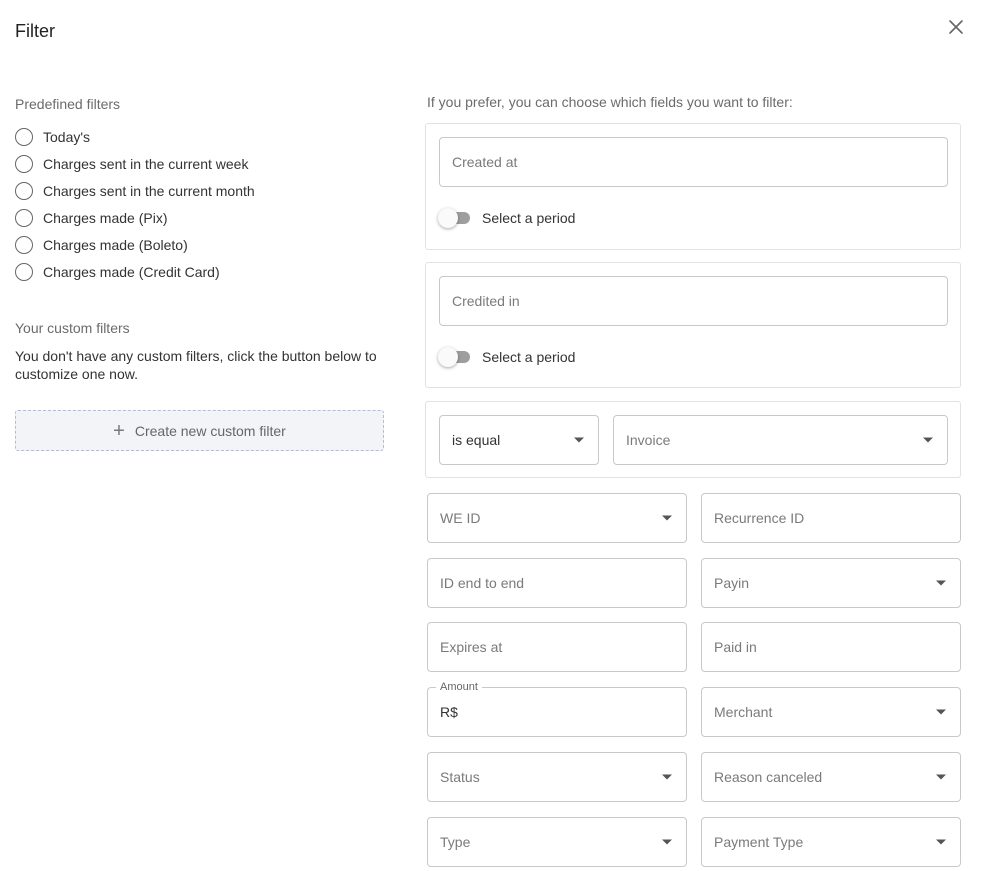  What do you see at coordinates (460, 777) in the screenshot?
I see `status-placeholder: Status` at bounding box center [460, 777].